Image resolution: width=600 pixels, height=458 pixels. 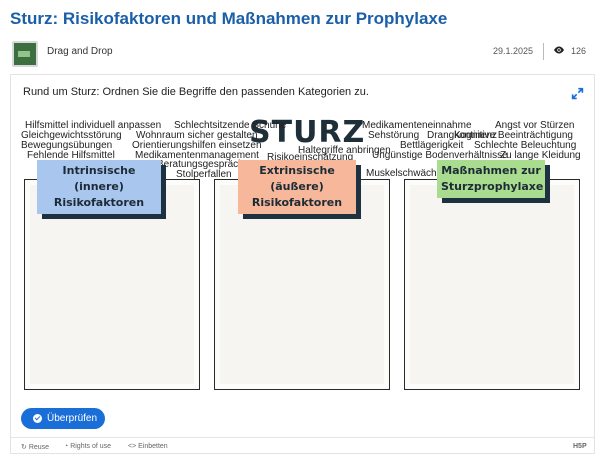 What do you see at coordinates (543, 51) in the screenshot?
I see `divider` at bounding box center [543, 51].